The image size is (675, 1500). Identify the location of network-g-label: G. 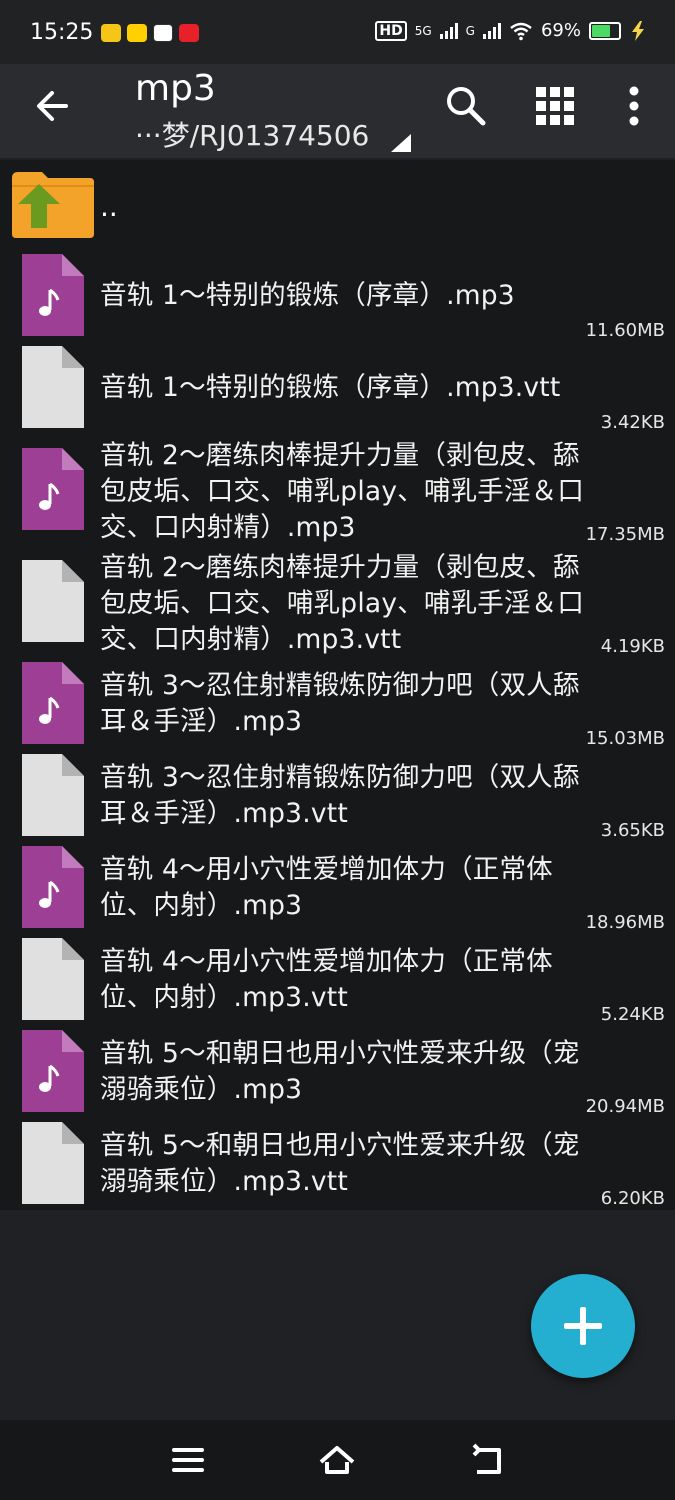
(470, 30).